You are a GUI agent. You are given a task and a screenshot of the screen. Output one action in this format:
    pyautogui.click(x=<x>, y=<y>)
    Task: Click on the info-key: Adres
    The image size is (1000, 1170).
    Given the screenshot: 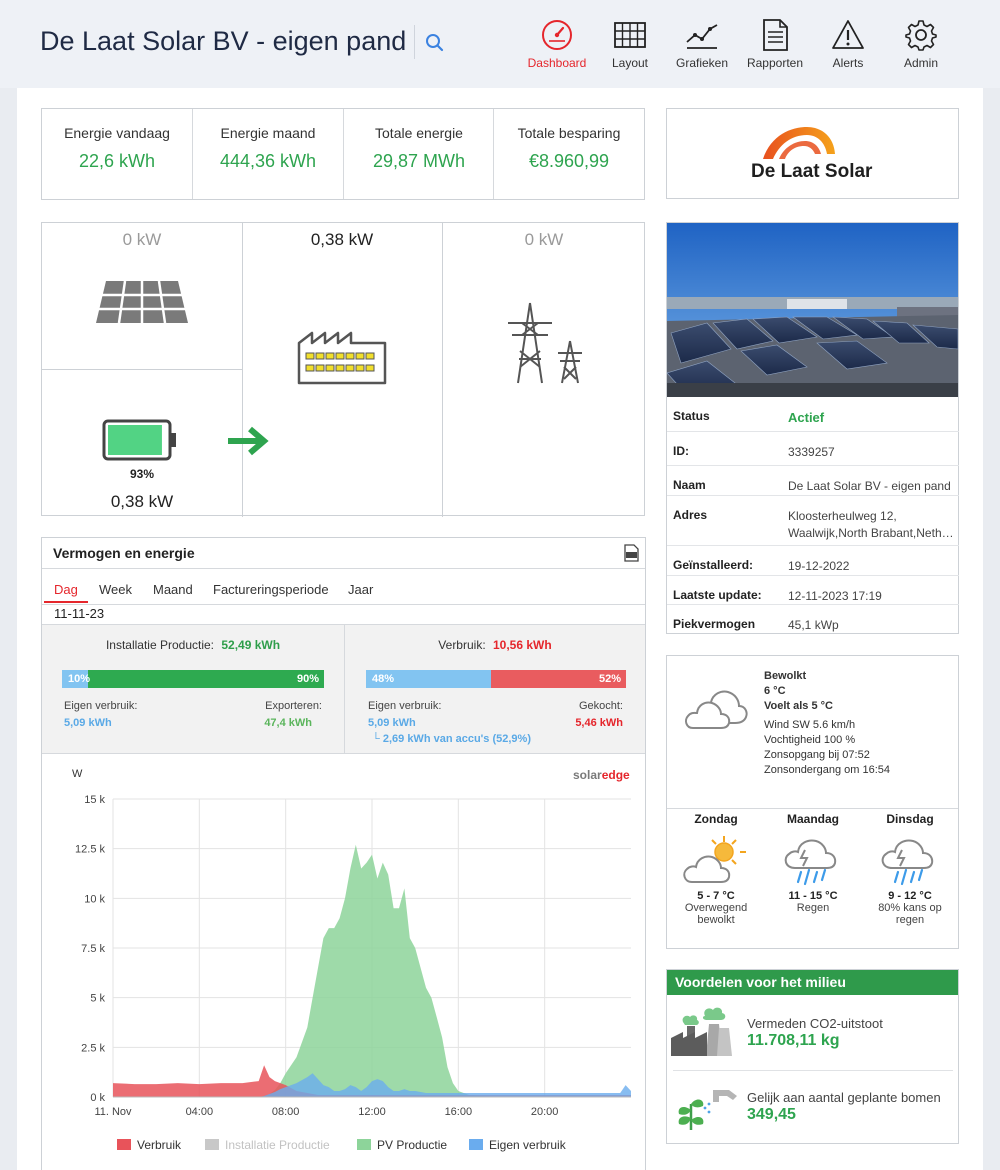 What is the action you would take?
    pyautogui.click(x=690, y=515)
    